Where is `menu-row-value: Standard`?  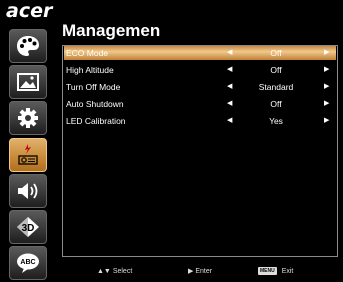
menu-row-value: Standard is located at coordinates (276, 87).